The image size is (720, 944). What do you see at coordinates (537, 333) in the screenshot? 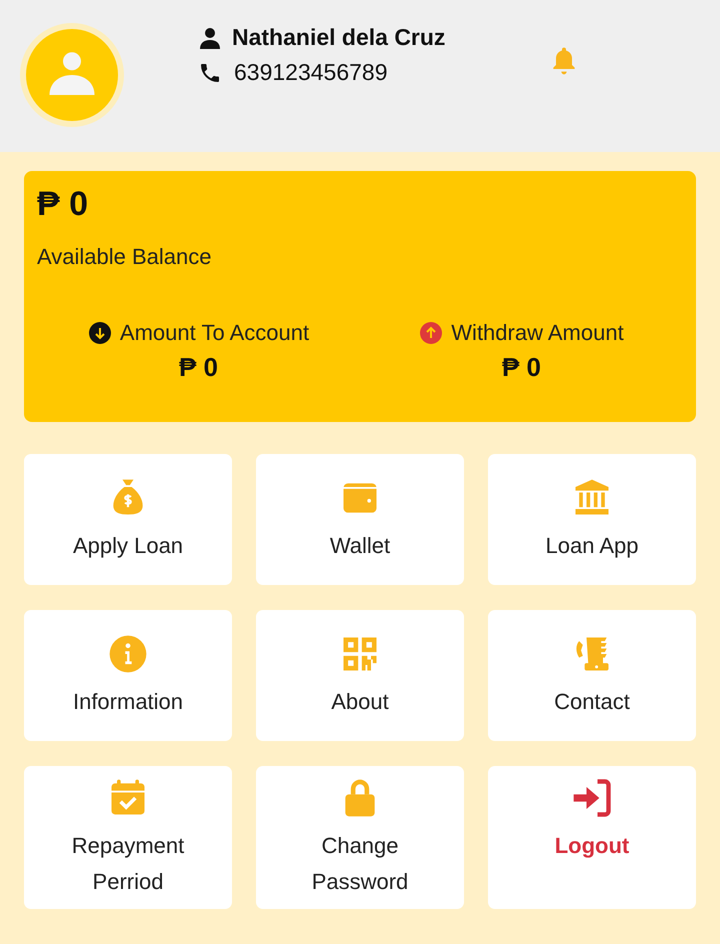
I see `stat-label: Withdraw Amount` at bounding box center [537, 333].